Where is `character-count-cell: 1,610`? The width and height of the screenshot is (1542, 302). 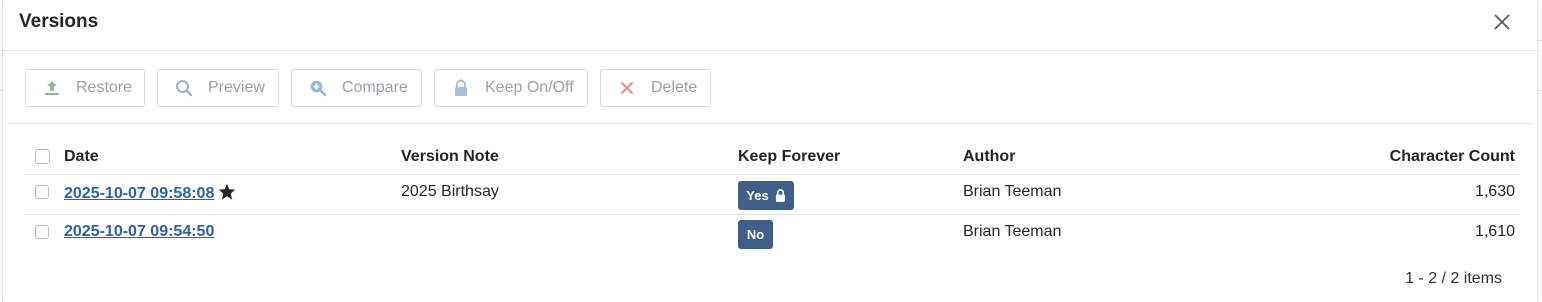
character-count-cell: 1,610 is located at coordinates (1494, 231).